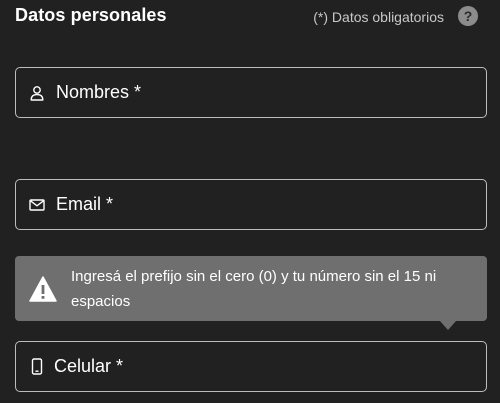 This screenshot has height=403, width=500. I want to click on section-title: Datos personales, so click(91, 15).